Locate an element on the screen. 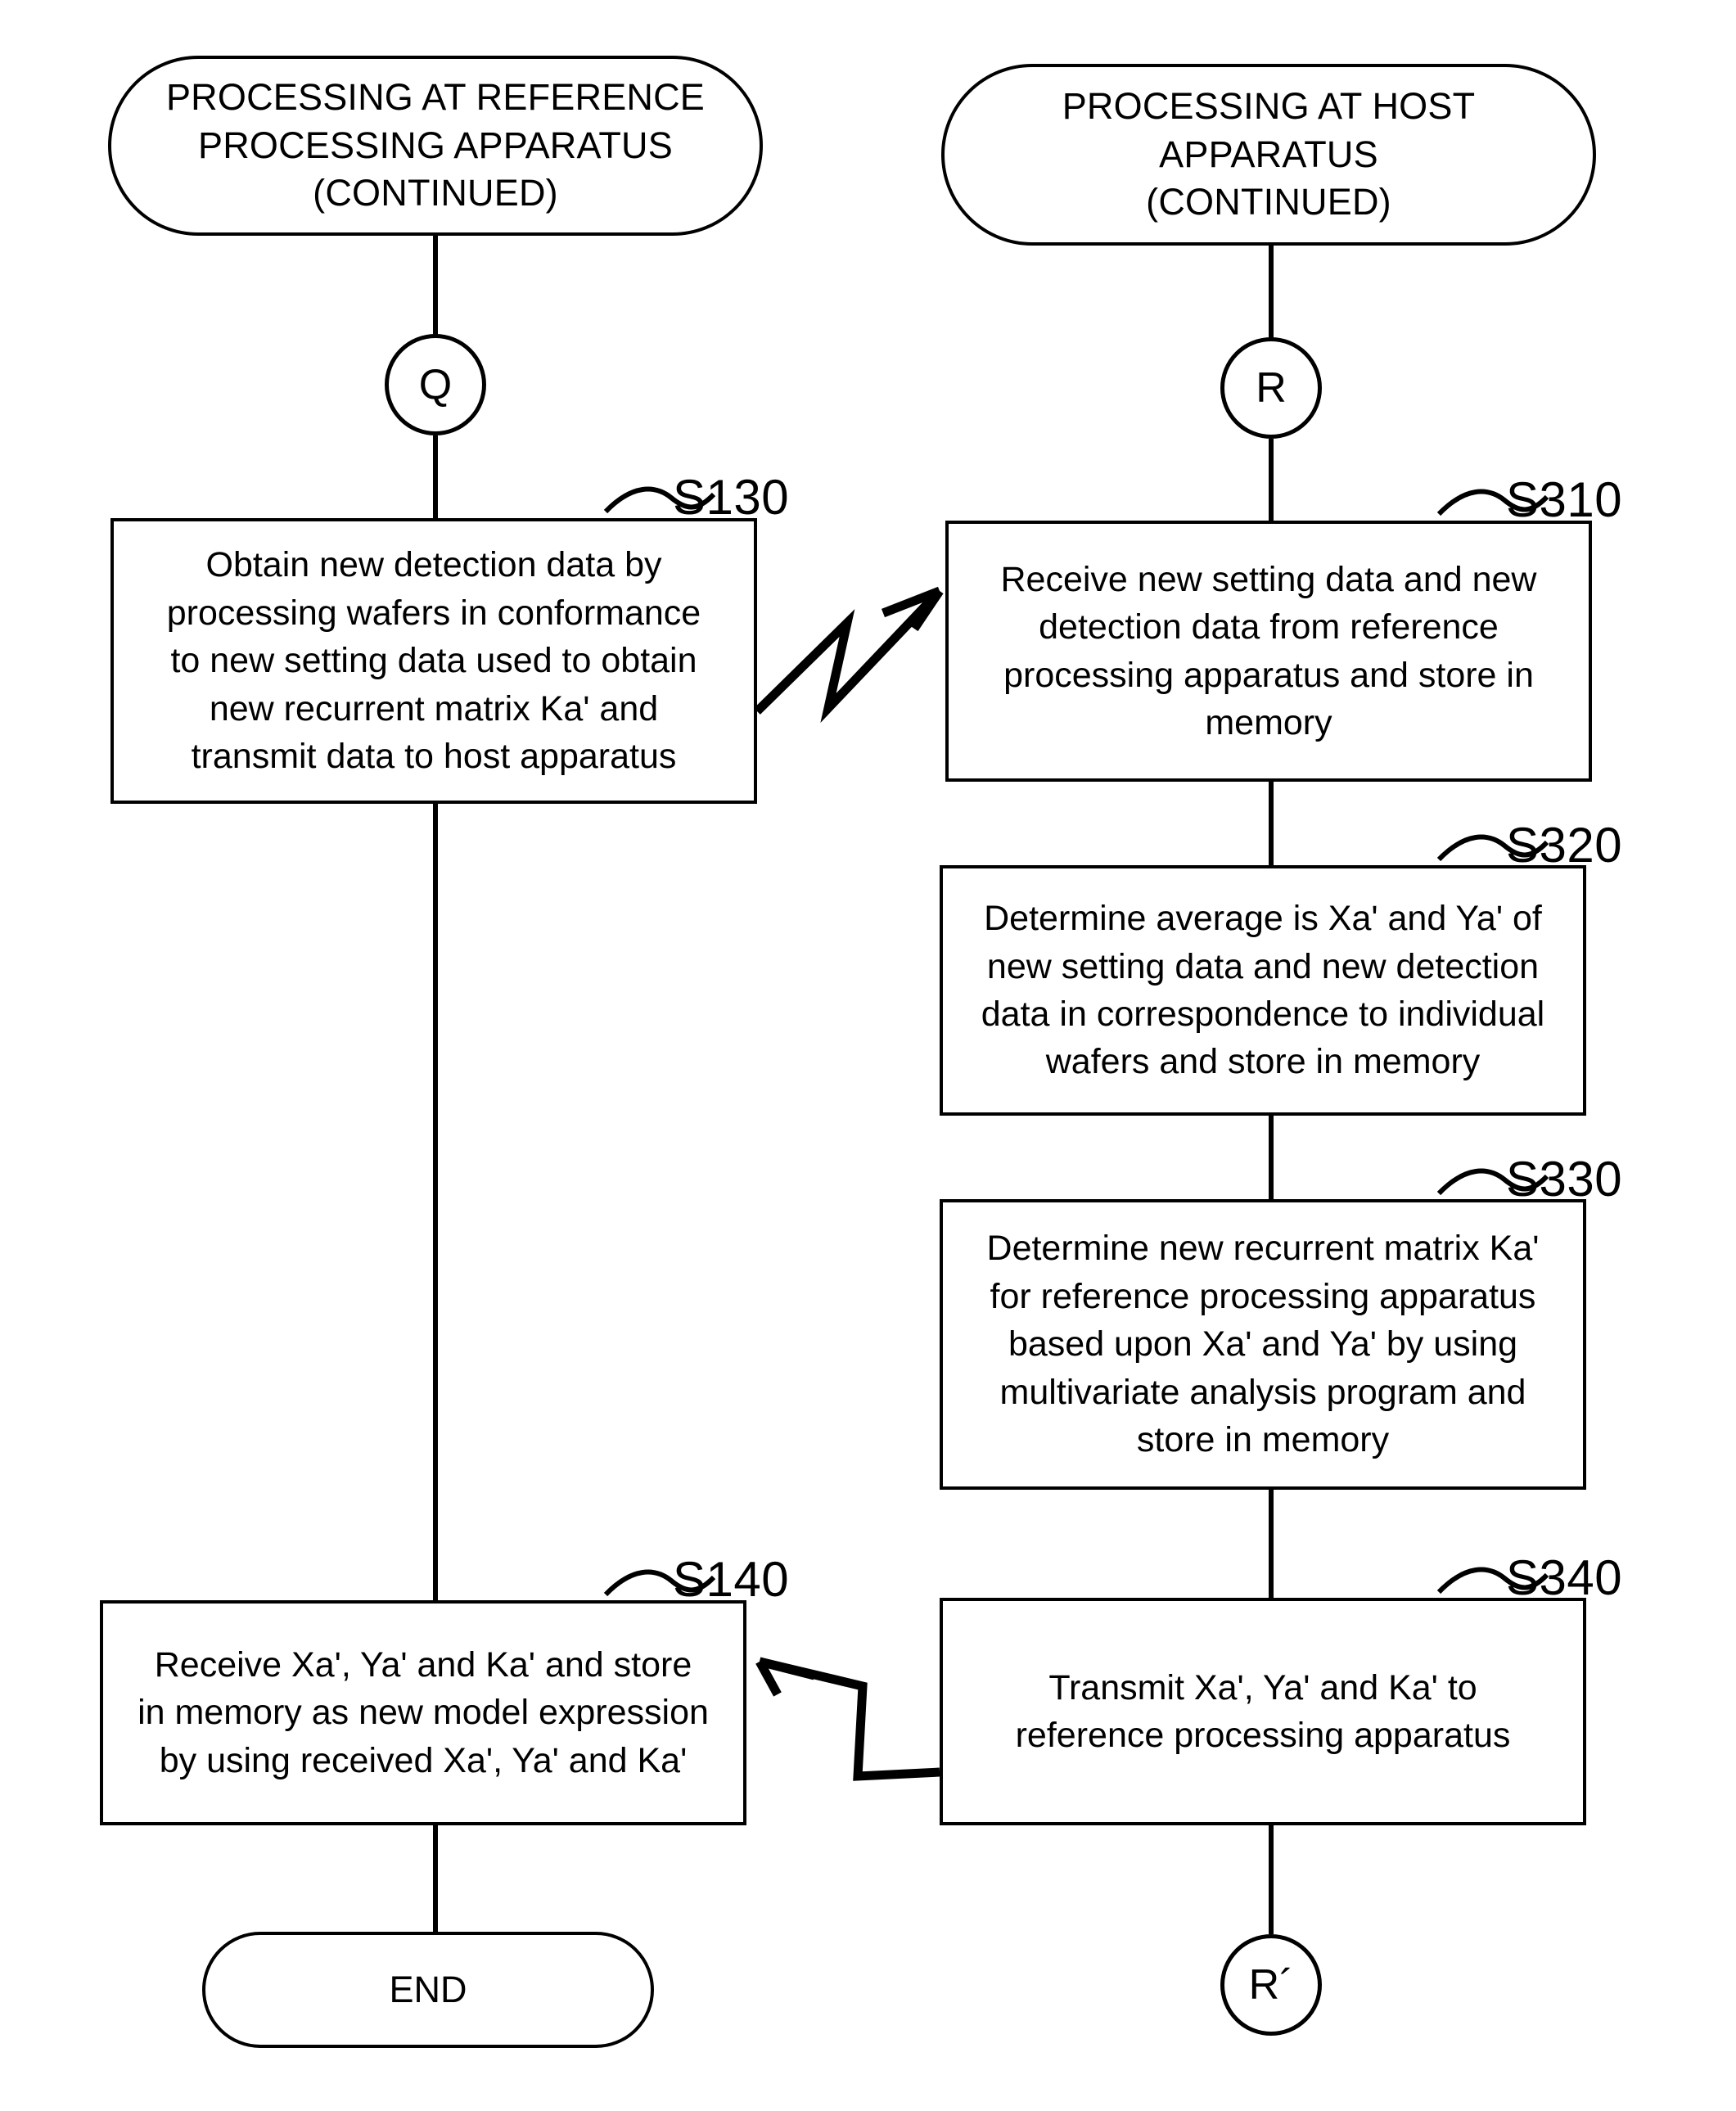  connector-circle-Q-label: Q is located at coordinates (435, 384).